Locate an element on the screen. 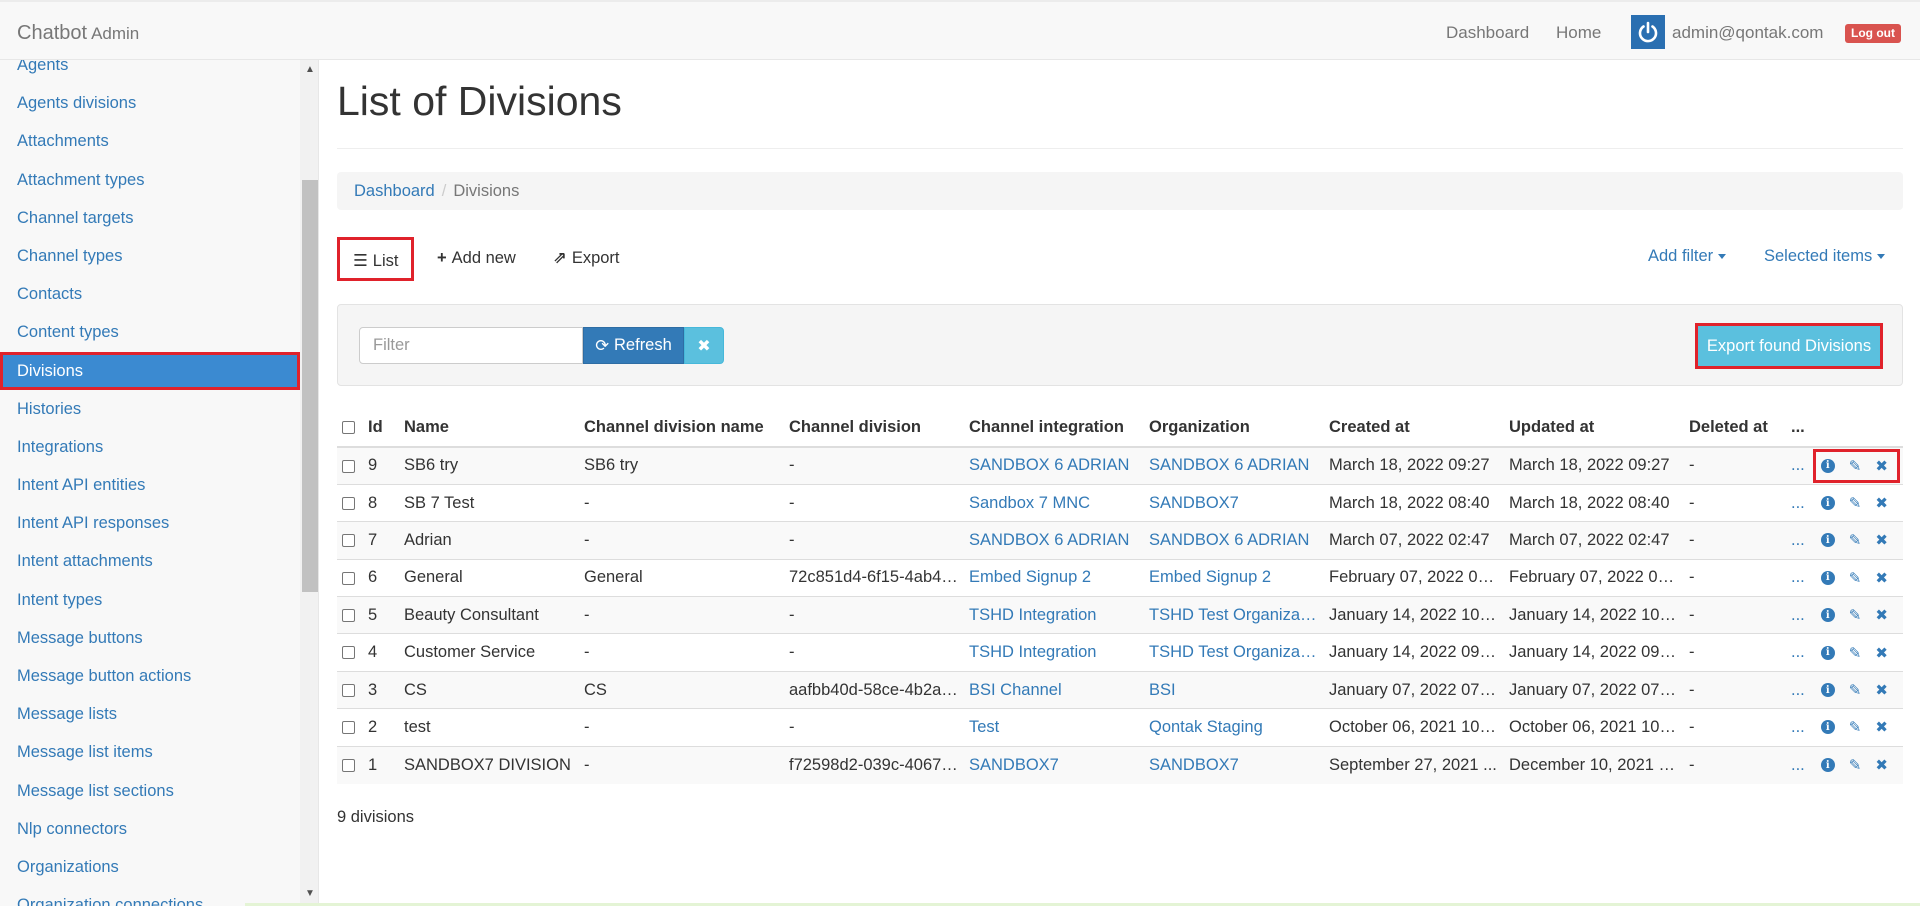 The width and height of the screenshot is (1920, 906). sidebar-item-channel-targets: Channel targets is located at coordinates (150, 218).